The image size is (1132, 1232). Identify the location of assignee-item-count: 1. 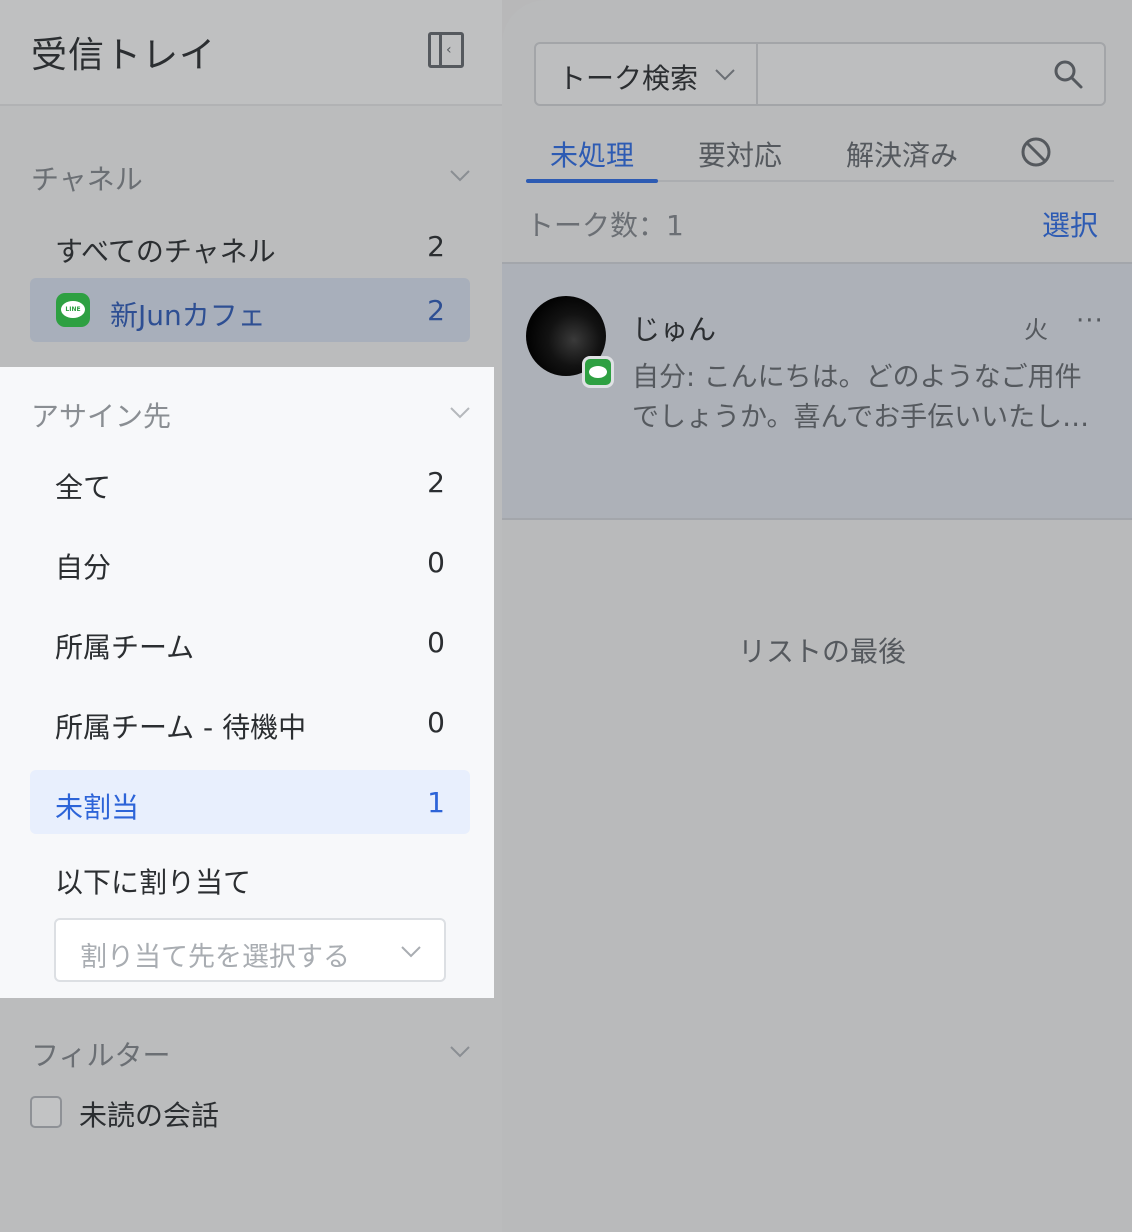
(436, 802).